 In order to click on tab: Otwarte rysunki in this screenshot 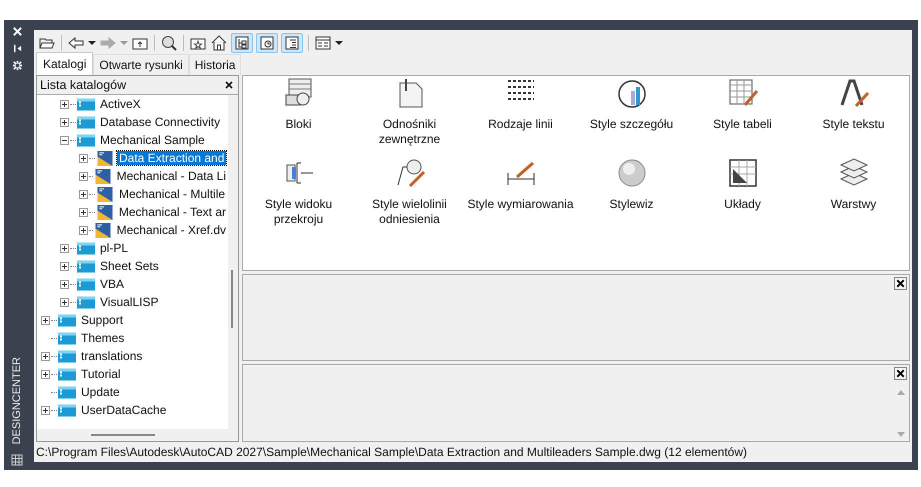, I will do `click(141, 64)`.